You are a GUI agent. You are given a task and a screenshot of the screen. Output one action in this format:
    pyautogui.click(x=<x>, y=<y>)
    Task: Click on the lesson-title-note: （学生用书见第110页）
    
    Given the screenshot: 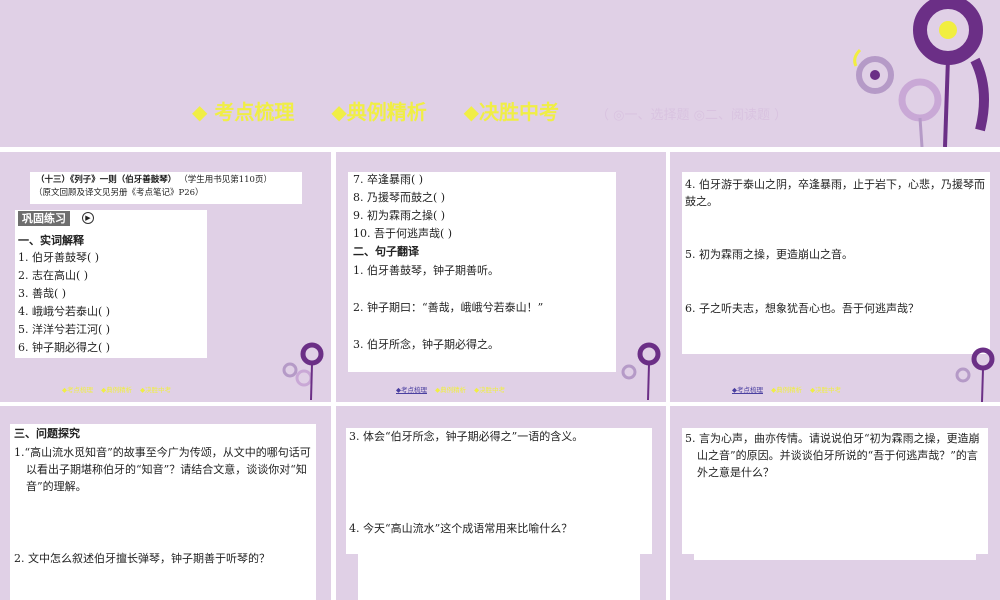 What is the action you would take?
    pyautogui.click(x=225, y=180)
    